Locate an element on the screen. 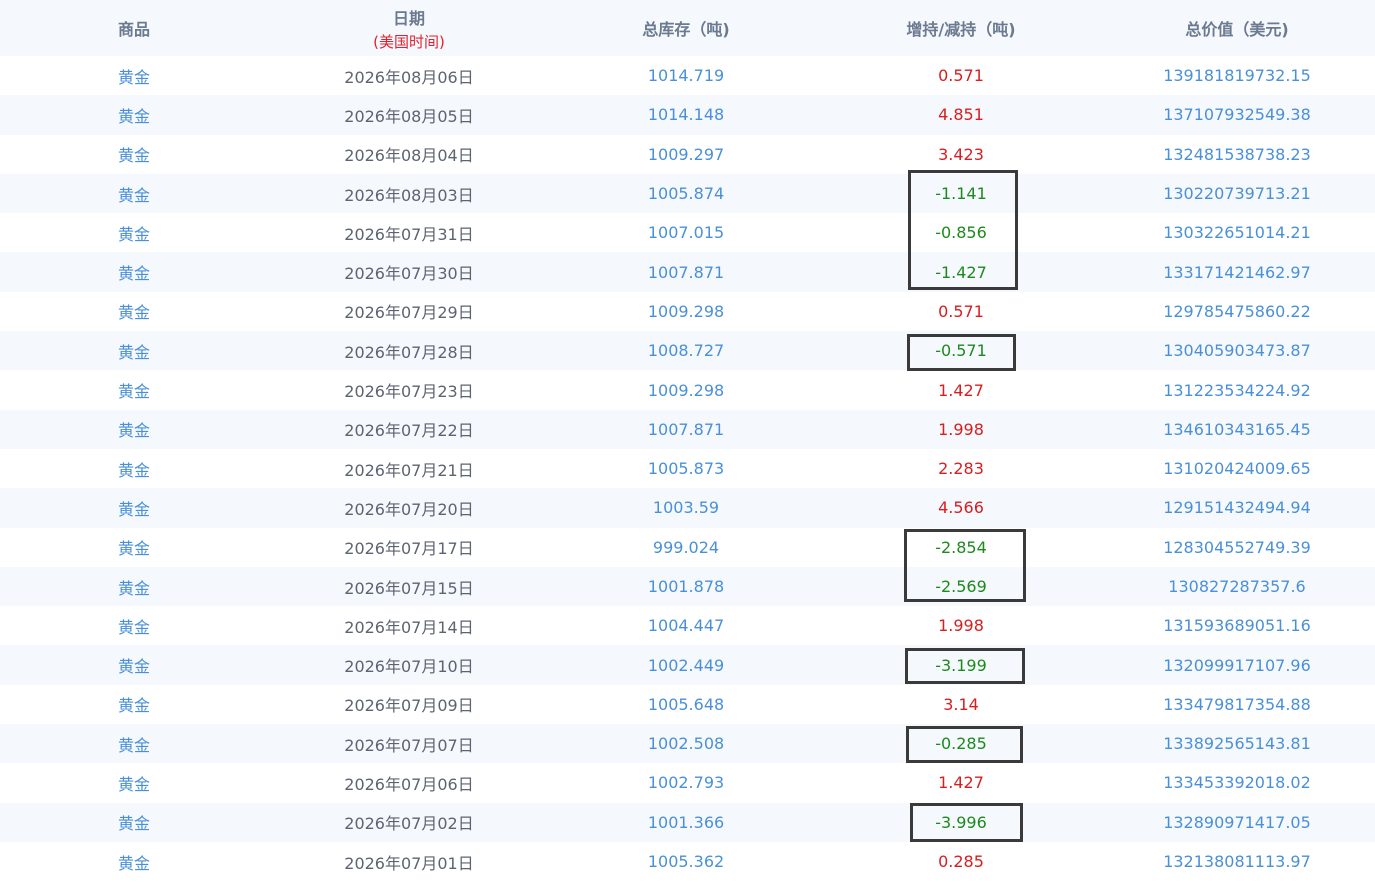  total-stock-cell-text: 1002.508 is located at coordinates (686, 744).